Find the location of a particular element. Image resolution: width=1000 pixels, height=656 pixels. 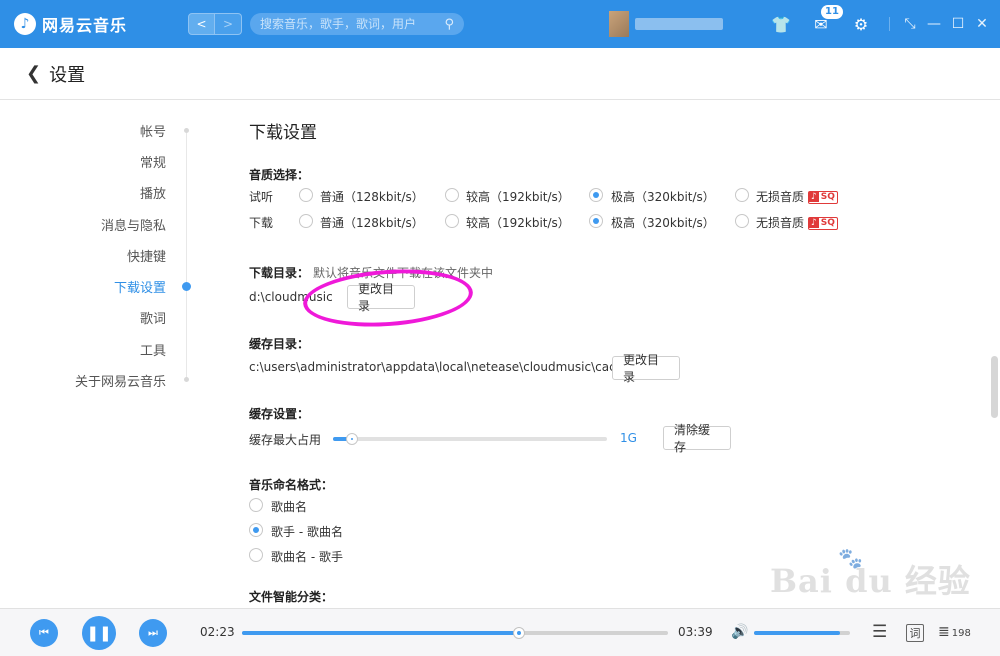

skip-next-icon: ⏭ is located at coordinates (153, 632).